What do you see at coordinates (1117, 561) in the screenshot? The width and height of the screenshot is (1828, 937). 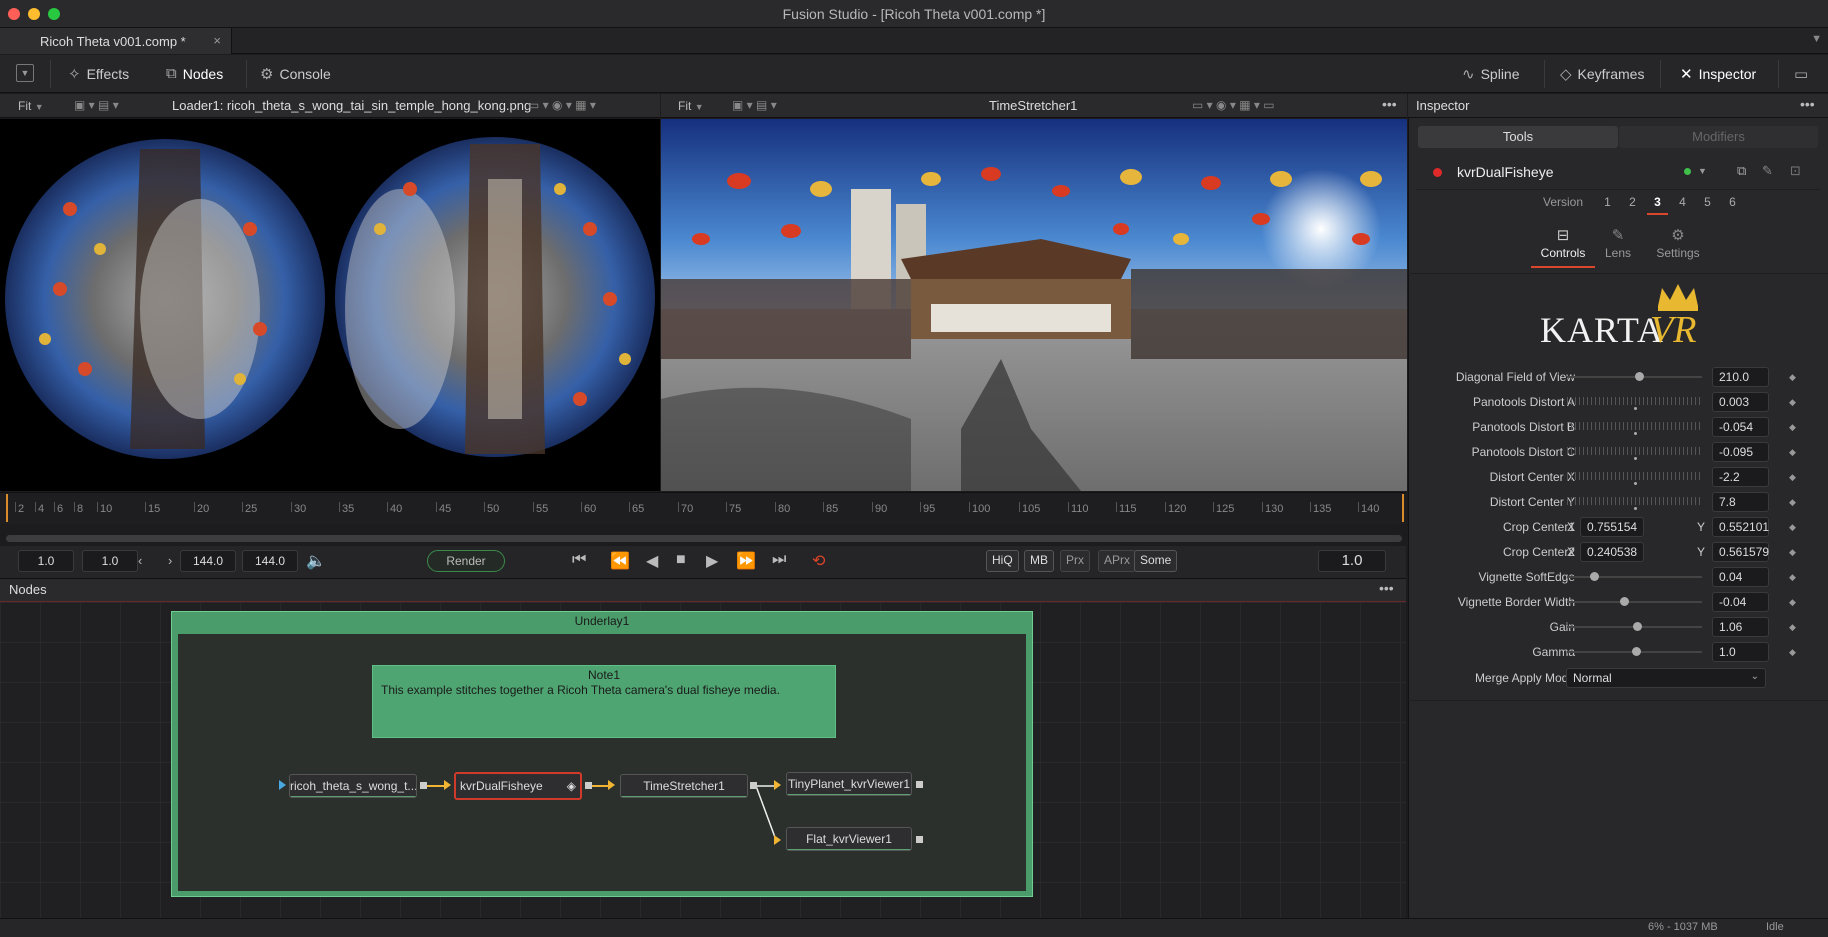 I see `auto-proxy-button: APrx` at bounding box center [1117, 561].